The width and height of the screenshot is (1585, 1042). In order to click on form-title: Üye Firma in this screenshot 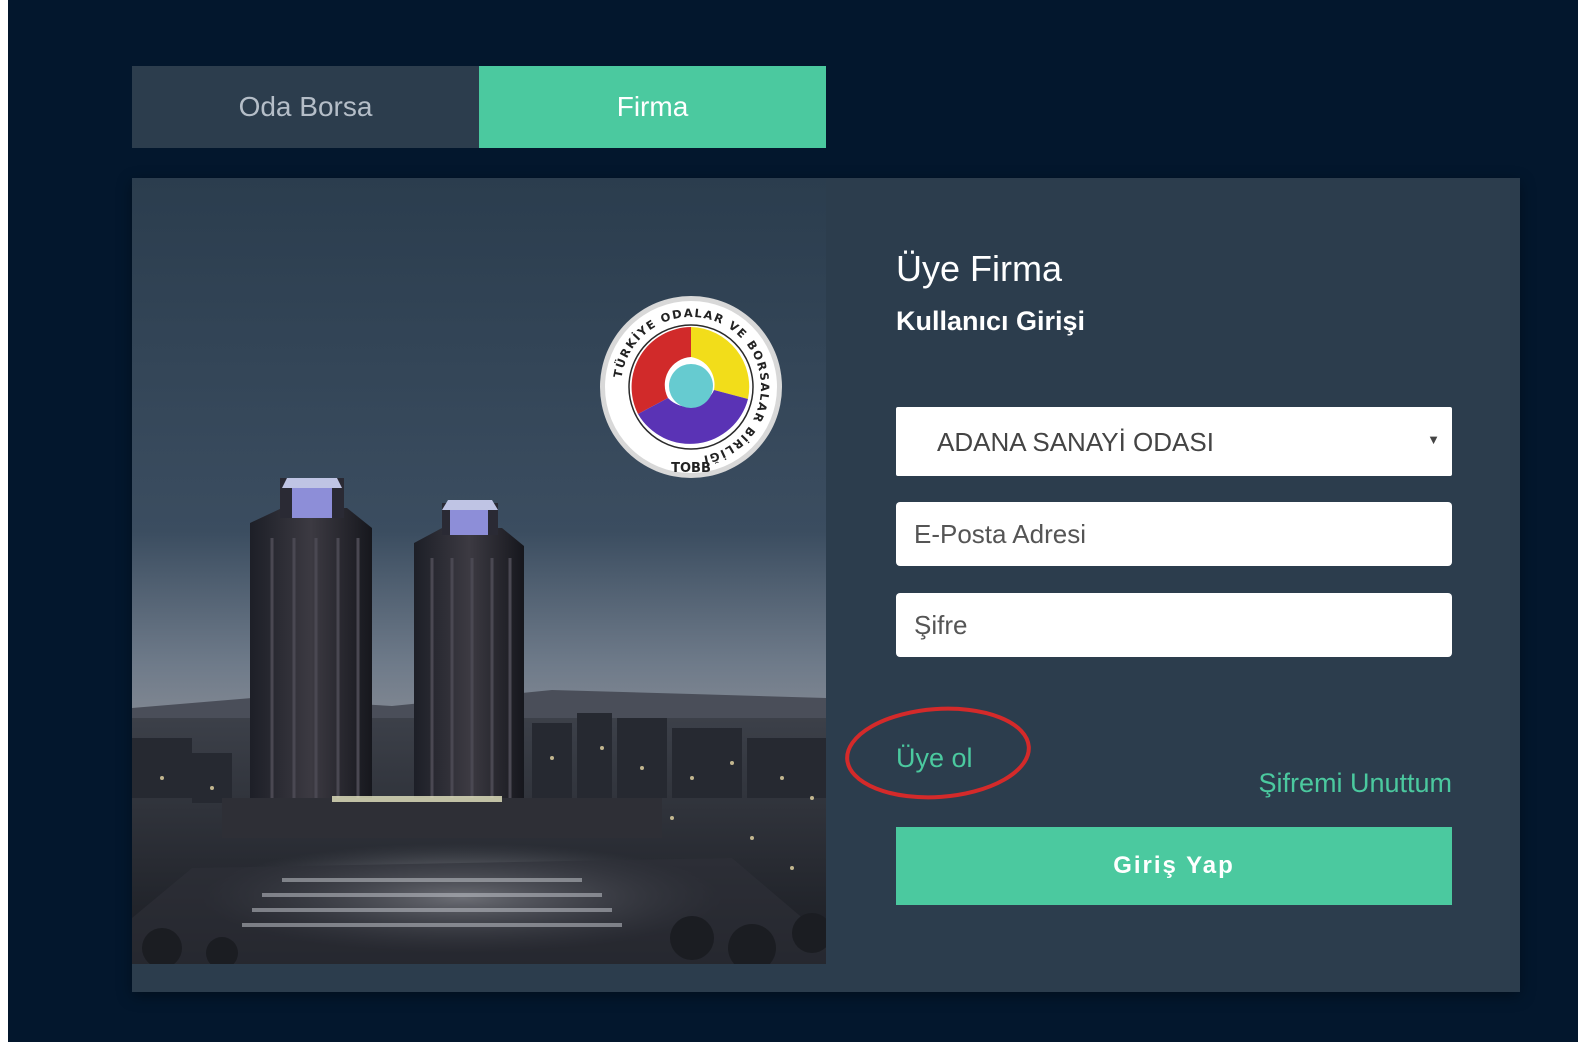, I will do `click(979, 268)`.